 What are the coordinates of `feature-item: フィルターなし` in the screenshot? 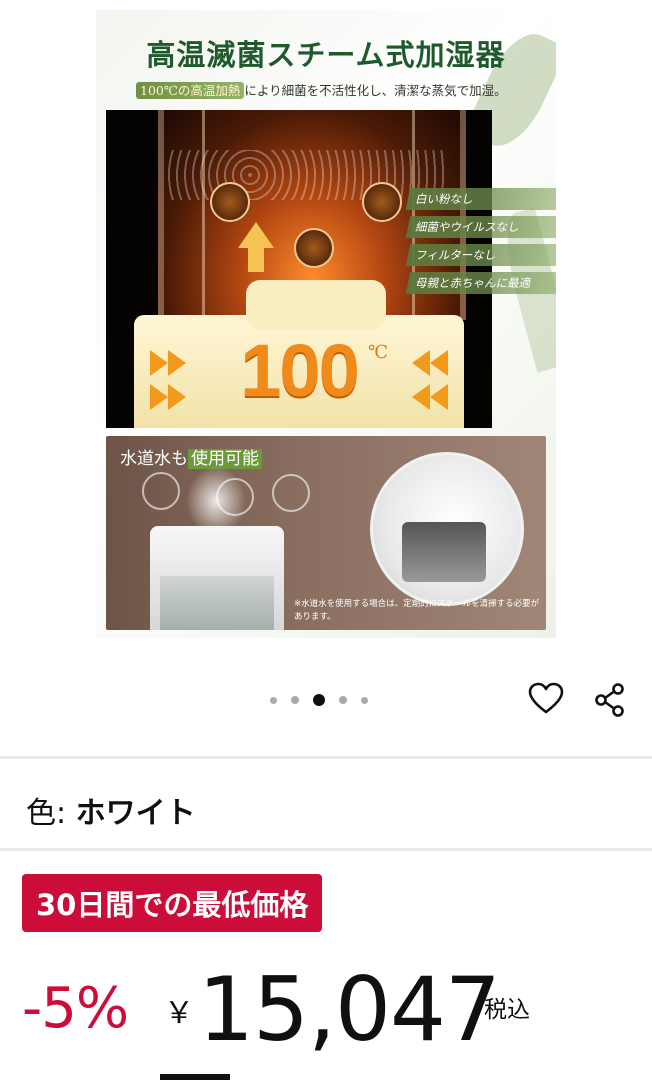 It's located at (480, 255).